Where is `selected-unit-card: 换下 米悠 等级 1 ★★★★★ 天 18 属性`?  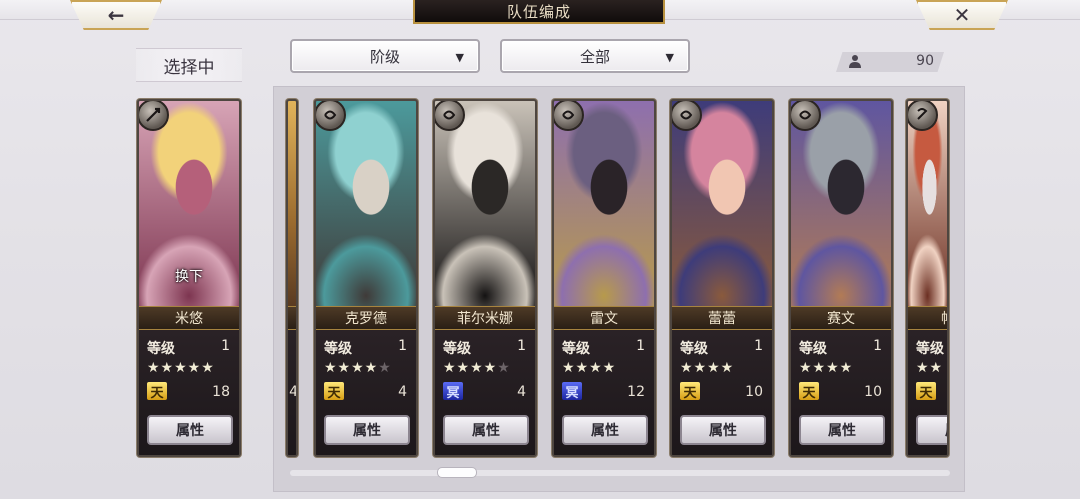
selected-unit-card: 换下 米悠 等级 1 ★★★★★ 天 18 属性 is located at coordinates (189, 278).